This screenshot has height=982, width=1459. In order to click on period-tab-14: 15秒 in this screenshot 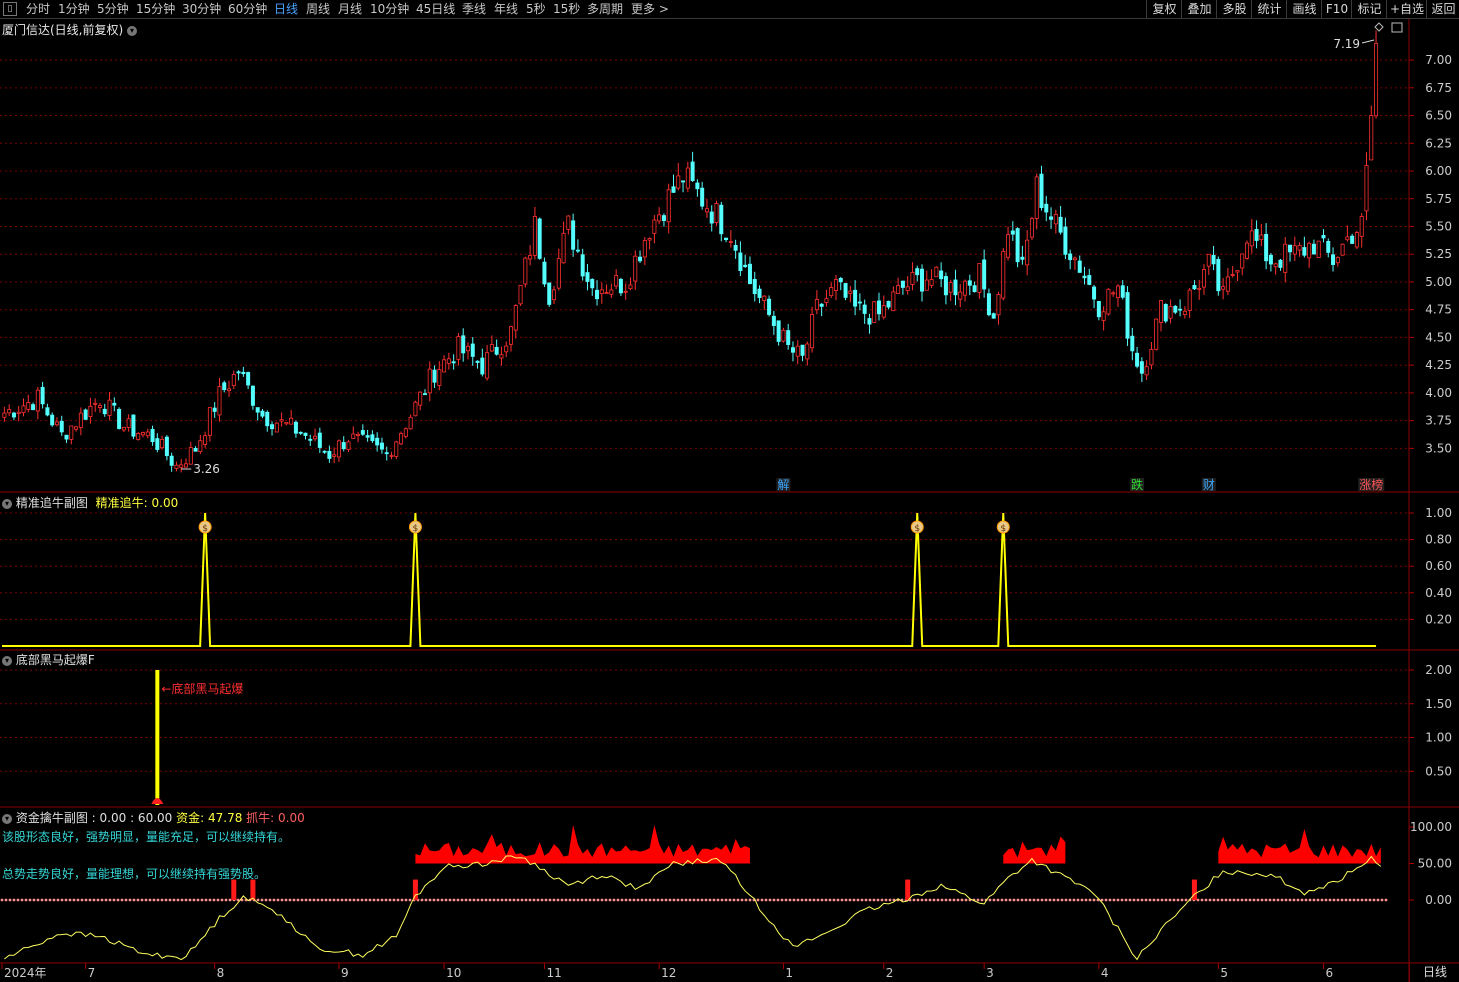, I will do `click(566, 9)`.